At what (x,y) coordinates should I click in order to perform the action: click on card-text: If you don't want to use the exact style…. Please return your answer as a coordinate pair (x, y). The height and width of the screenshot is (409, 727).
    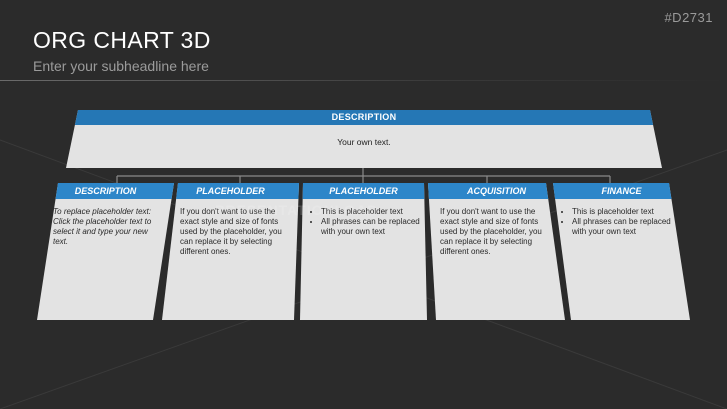
    Looking at the image, I should click on (491, 231).